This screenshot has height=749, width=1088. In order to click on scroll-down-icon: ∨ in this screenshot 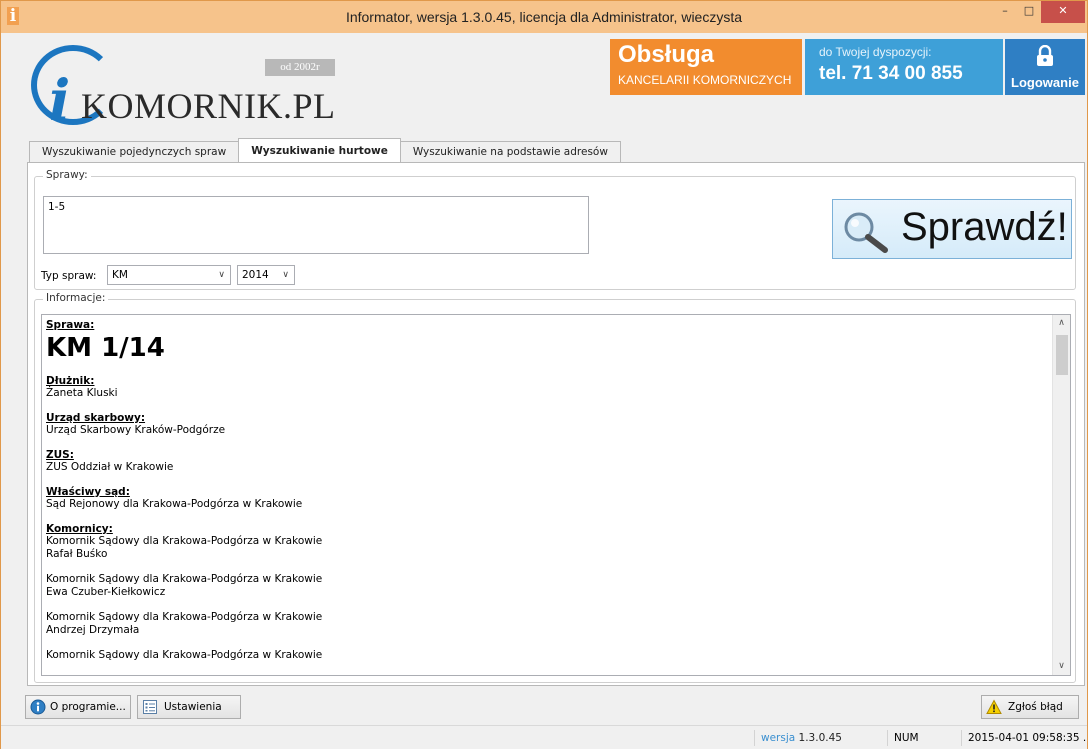, I will do `click(1061, 666)`.